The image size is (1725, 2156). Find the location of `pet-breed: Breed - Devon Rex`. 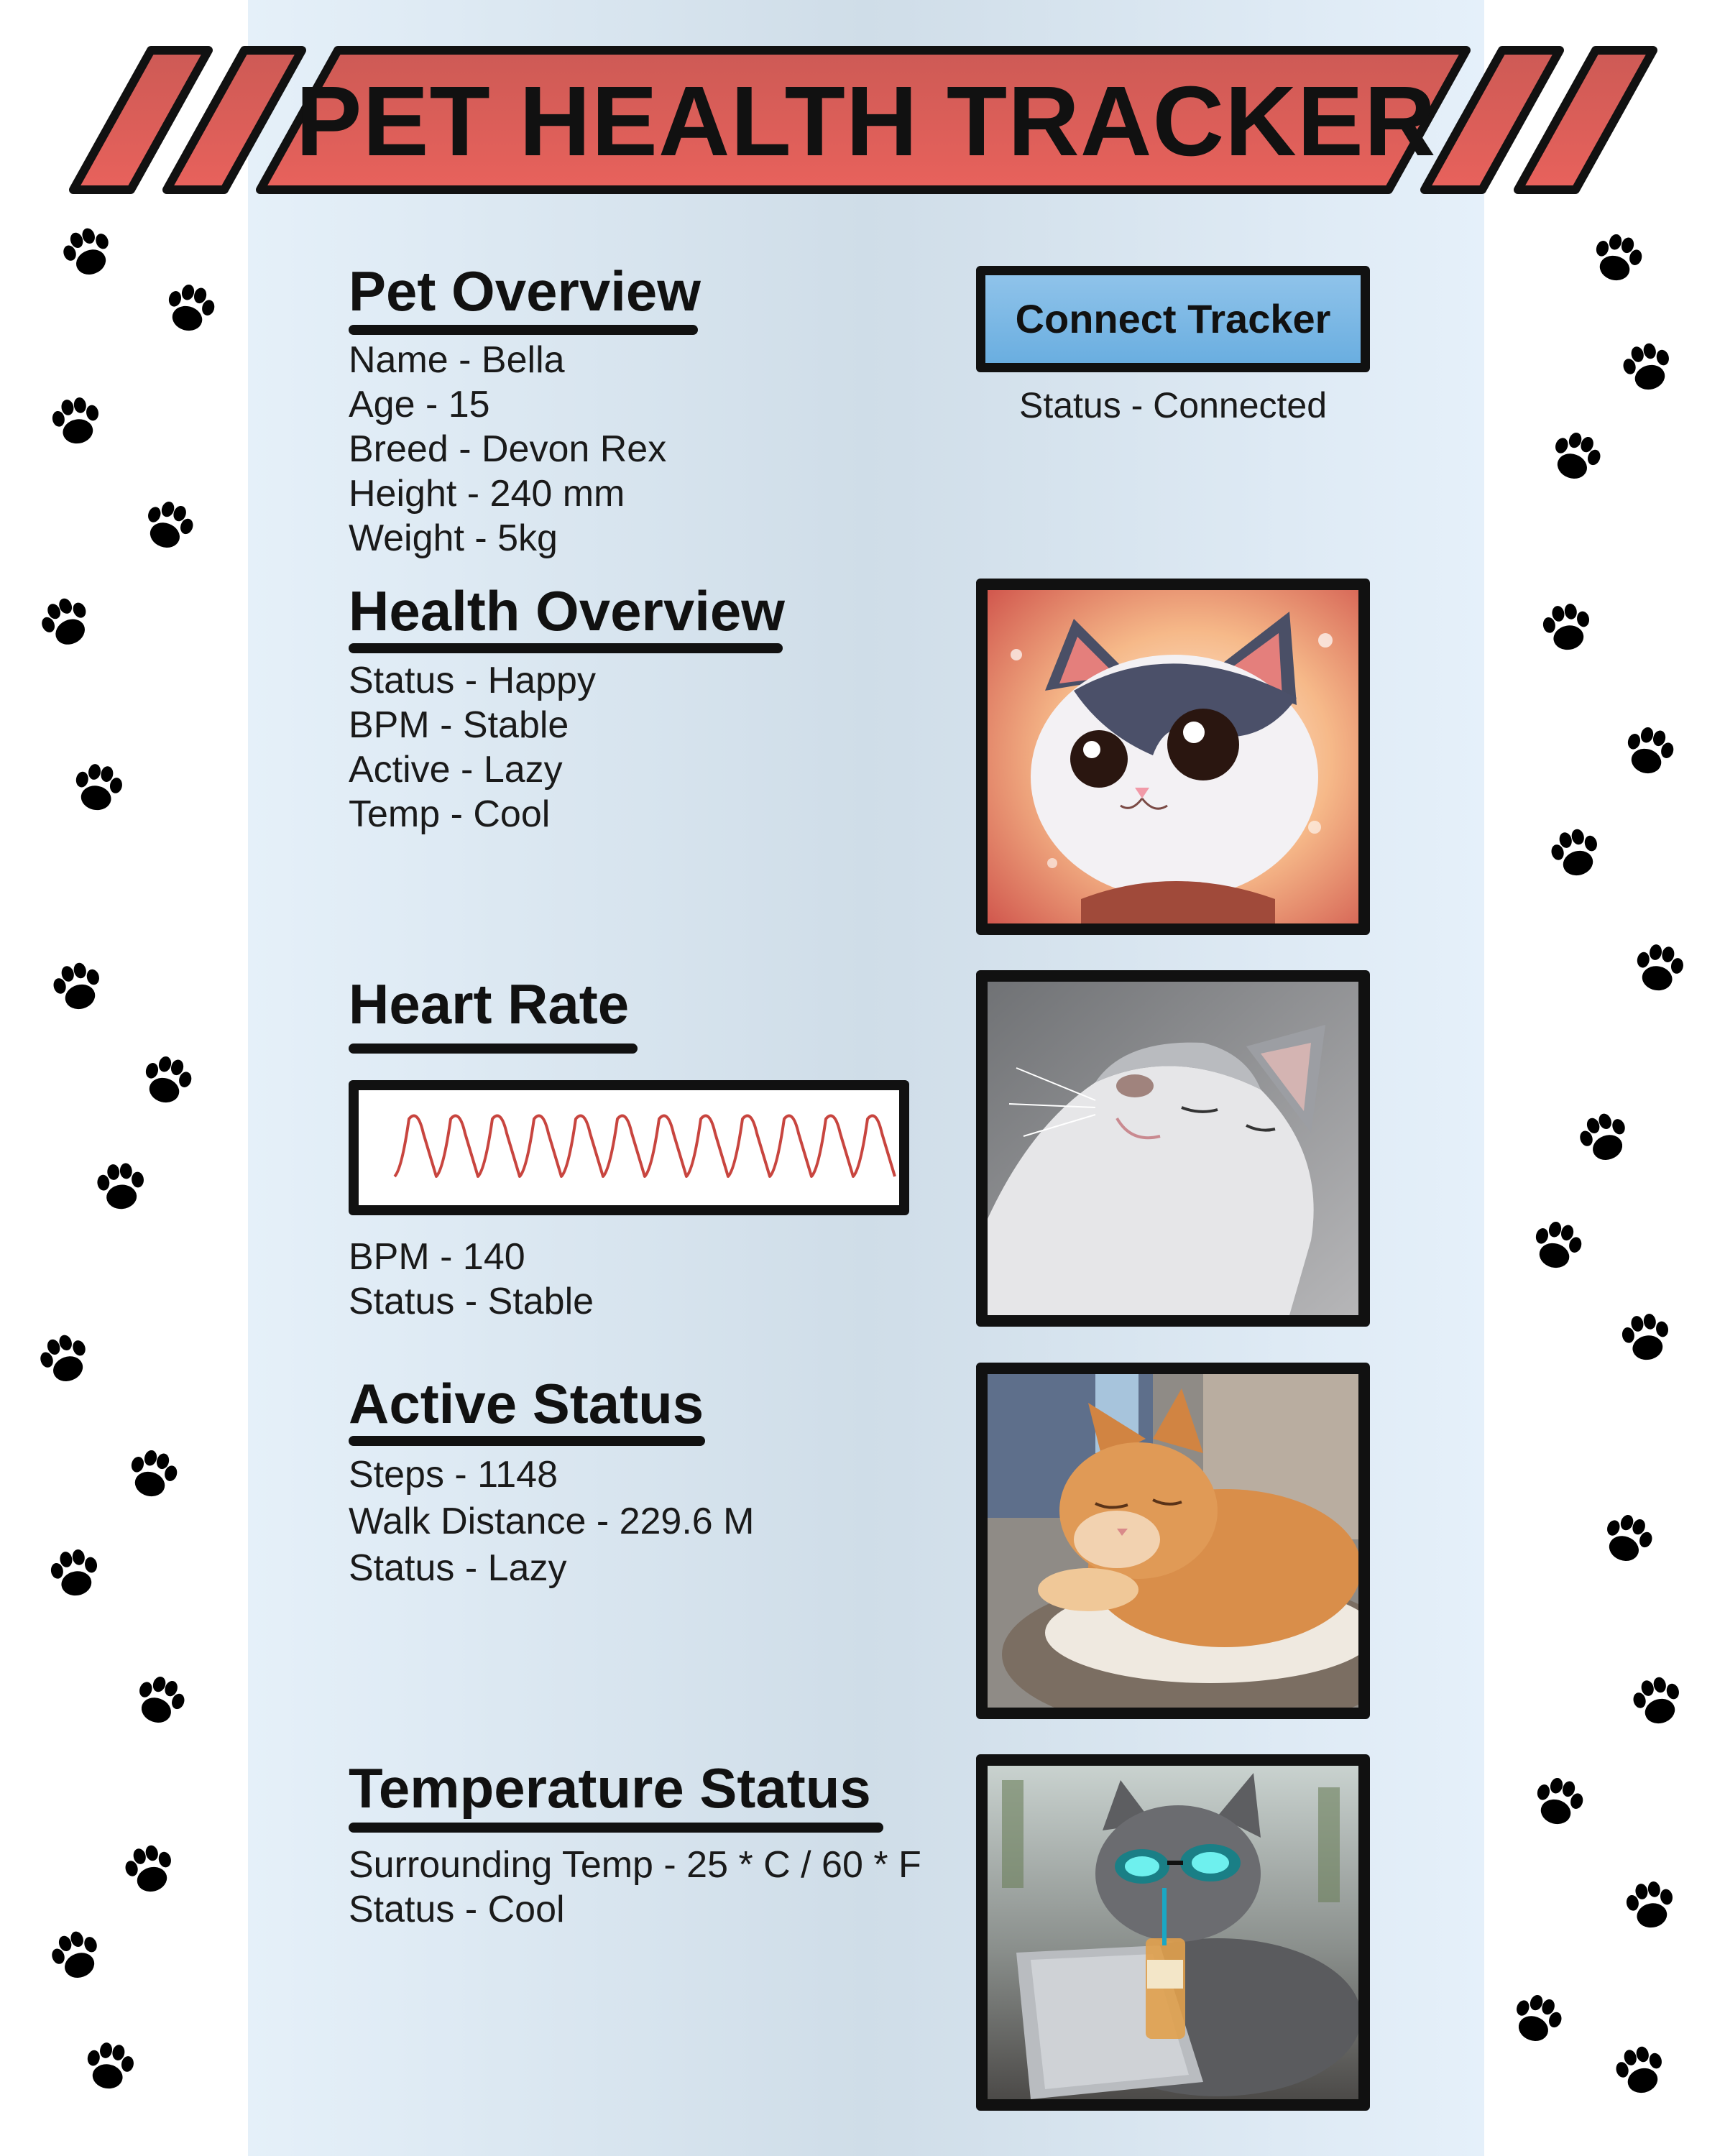

pet-breed: Breed - Devon Rex is located at coordinates (508, 449).